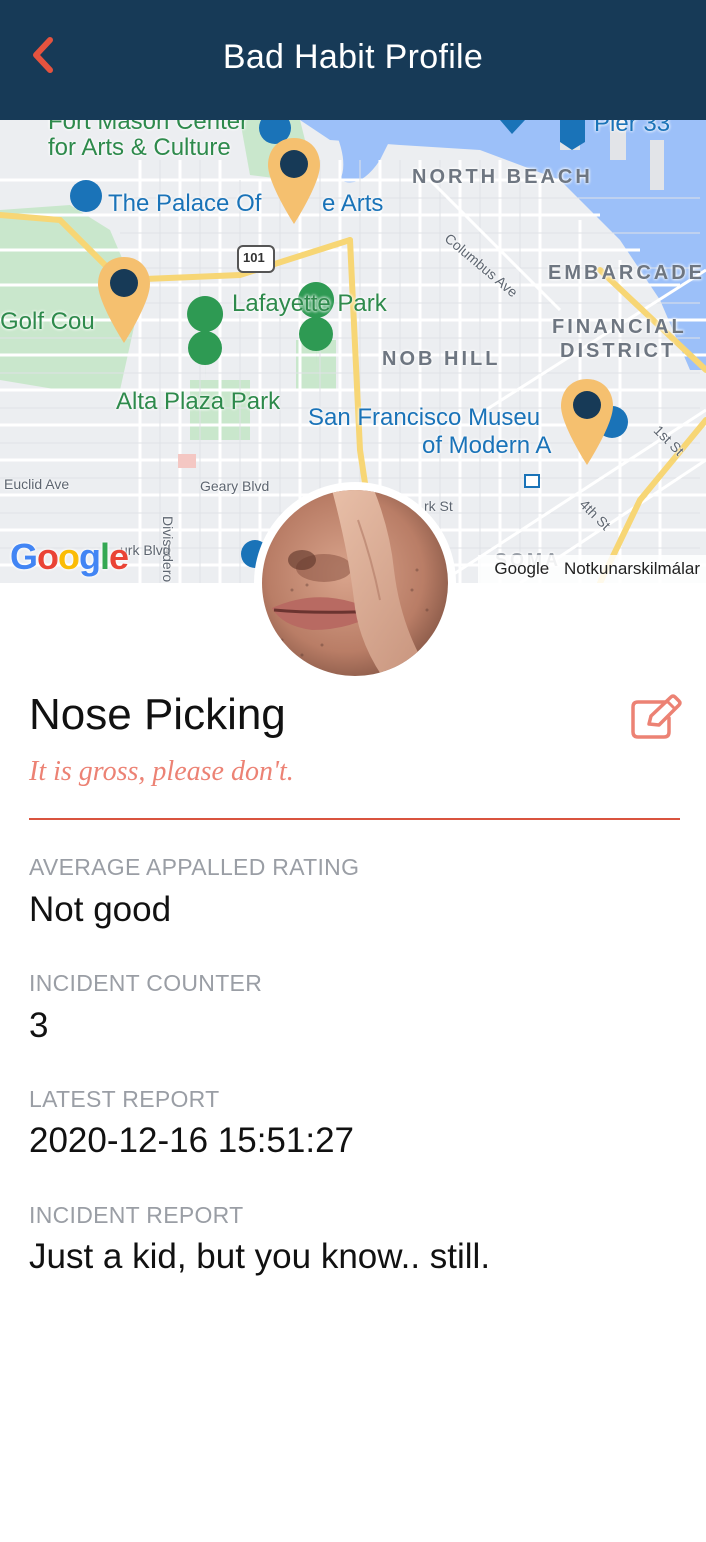 The height and width of the screenshot is (1542, 706). I want to click on map-street-label: Geary Blvd, so click(235, 486).